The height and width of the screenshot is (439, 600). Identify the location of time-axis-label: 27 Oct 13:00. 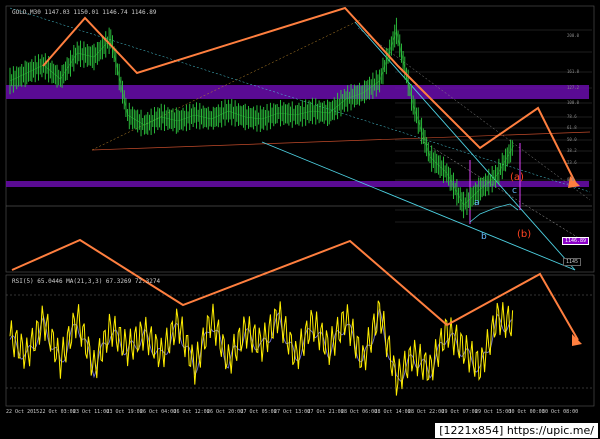
(292, 412).